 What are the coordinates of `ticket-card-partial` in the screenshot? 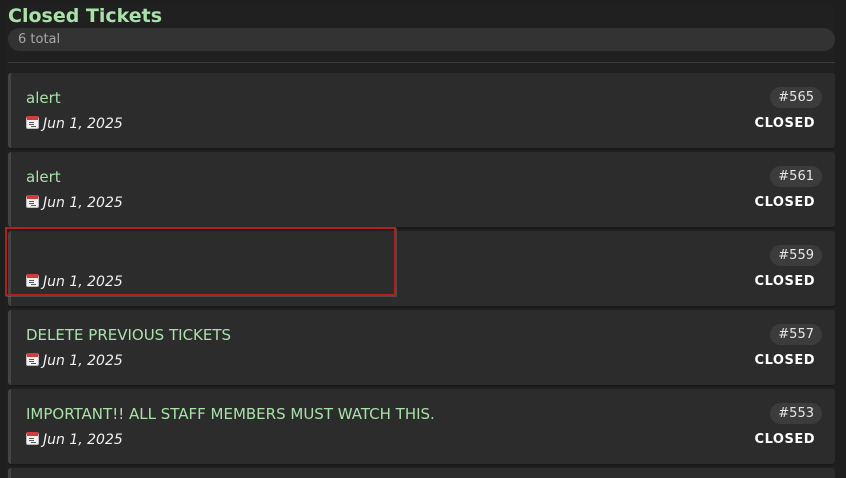 It's located at (421, 473).